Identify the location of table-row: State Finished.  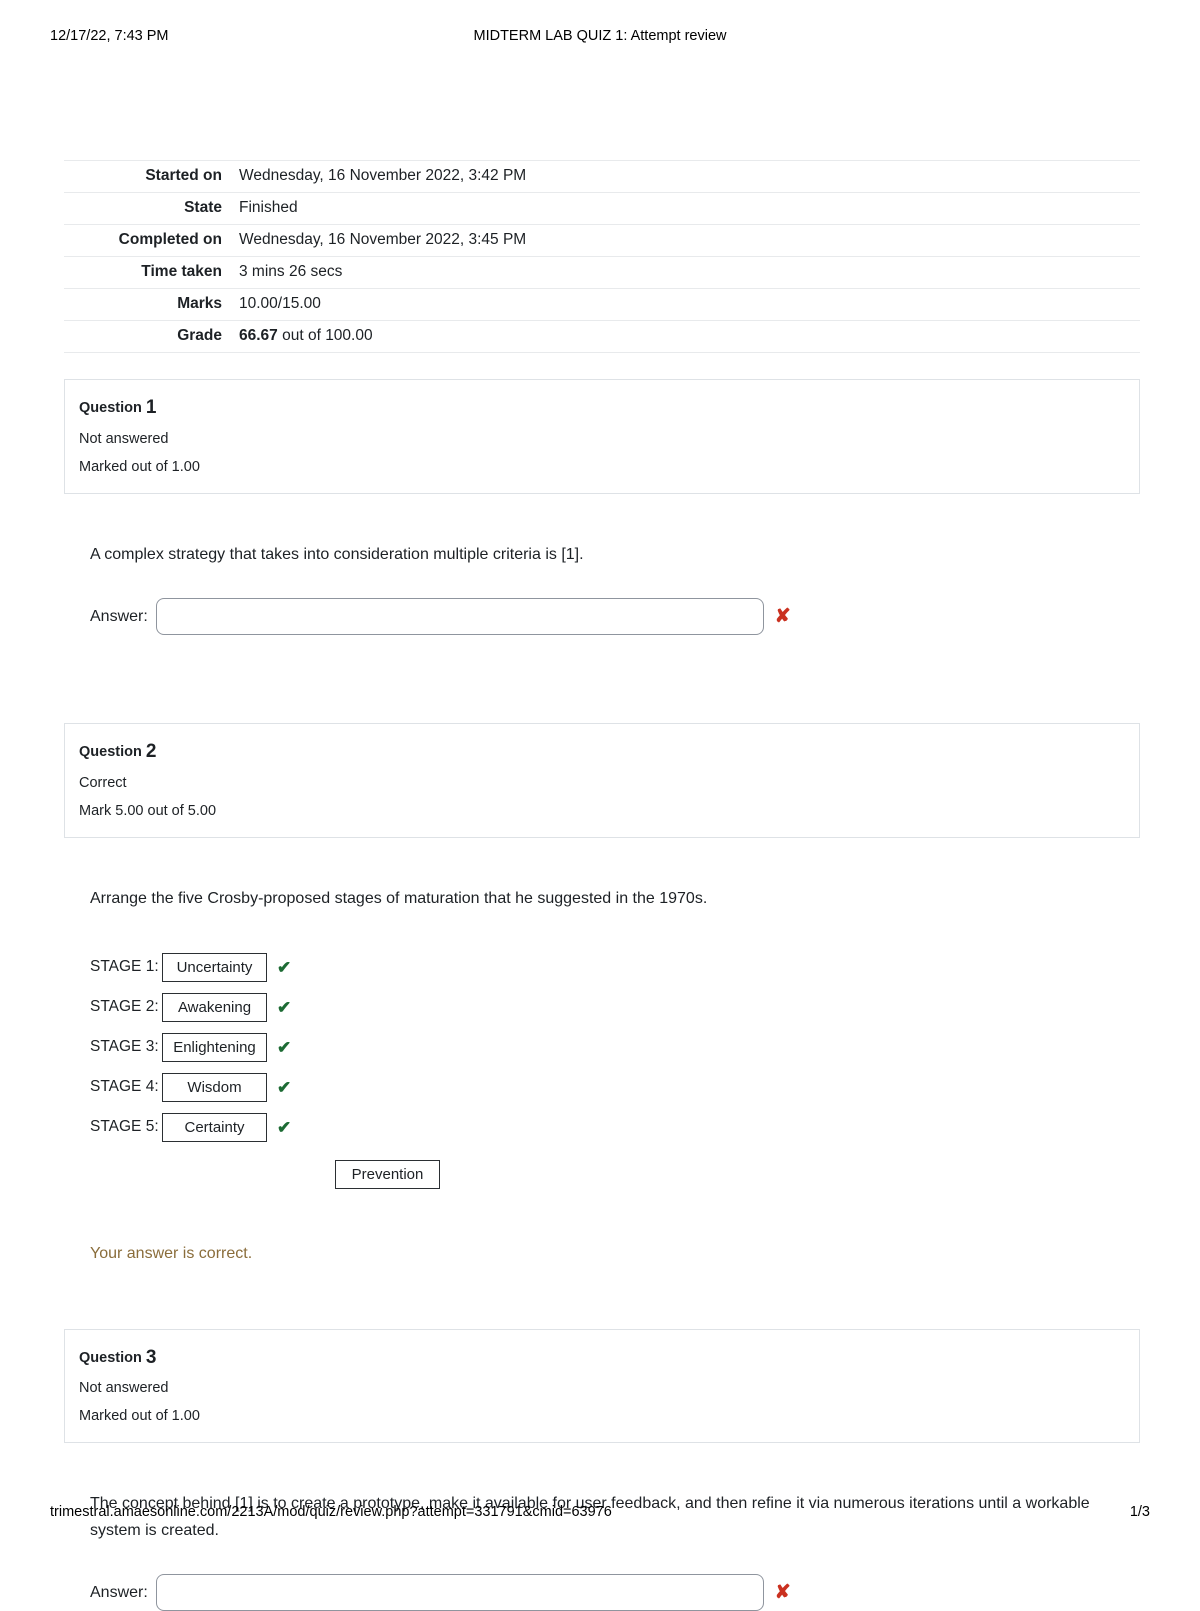
(602, 208).